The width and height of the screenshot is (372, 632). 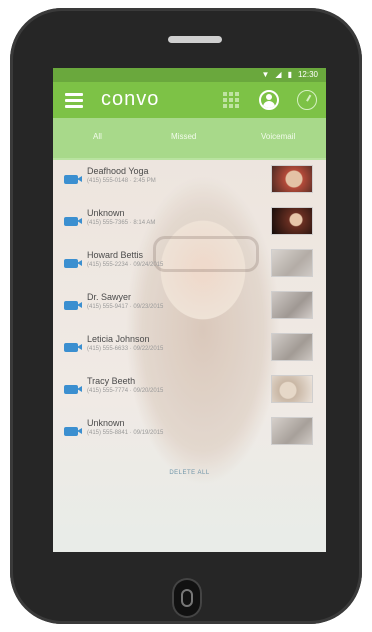 I want to click on call-details: (415) 555-9417 · 09/23/2015, so click(x=125, y=307).